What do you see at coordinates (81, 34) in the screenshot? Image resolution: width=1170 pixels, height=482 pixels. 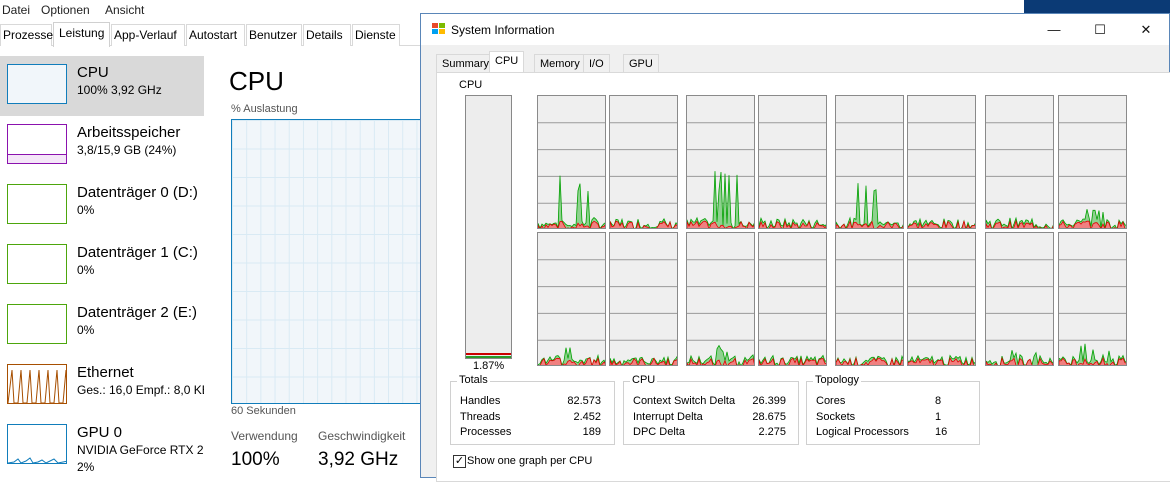 I see `tab-leistung: Leistung` at bounding box center [81, 34].